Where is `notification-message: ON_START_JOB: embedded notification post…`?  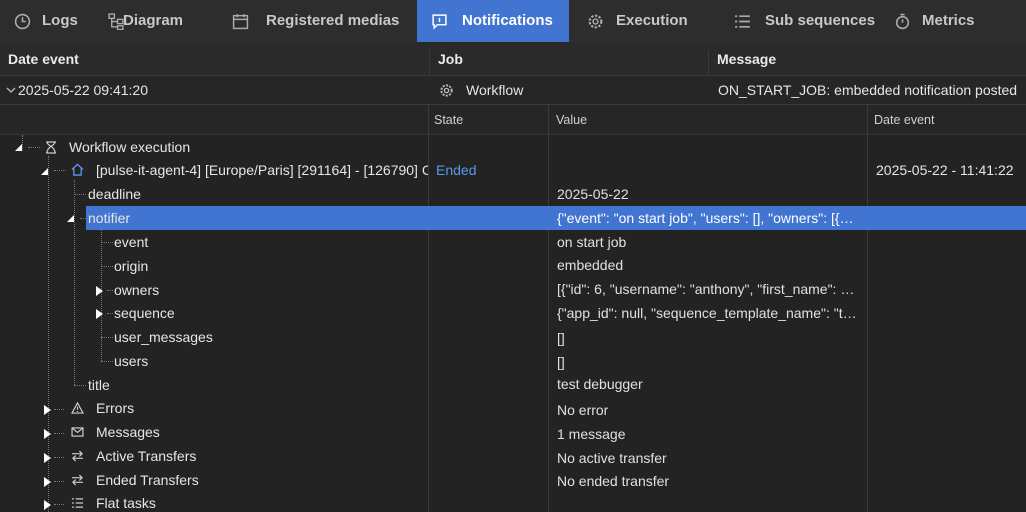 notification-message: ON_START_JOB: embedded notification post… is located at coordinates (868, 90).